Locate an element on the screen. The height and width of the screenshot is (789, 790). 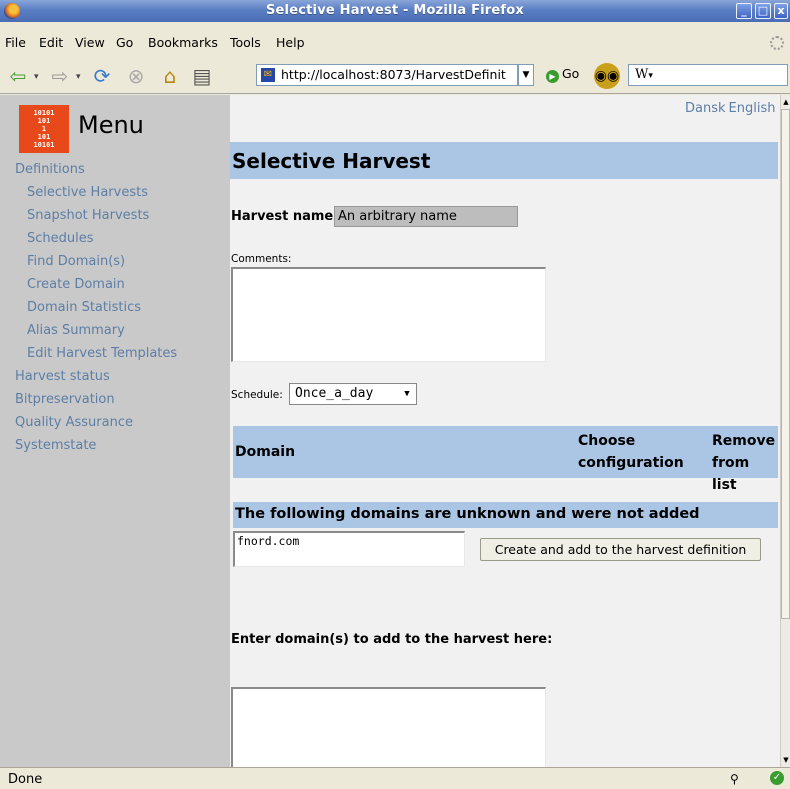
address-dropdown-icon: ▼ is located at coordinates (526, 75).